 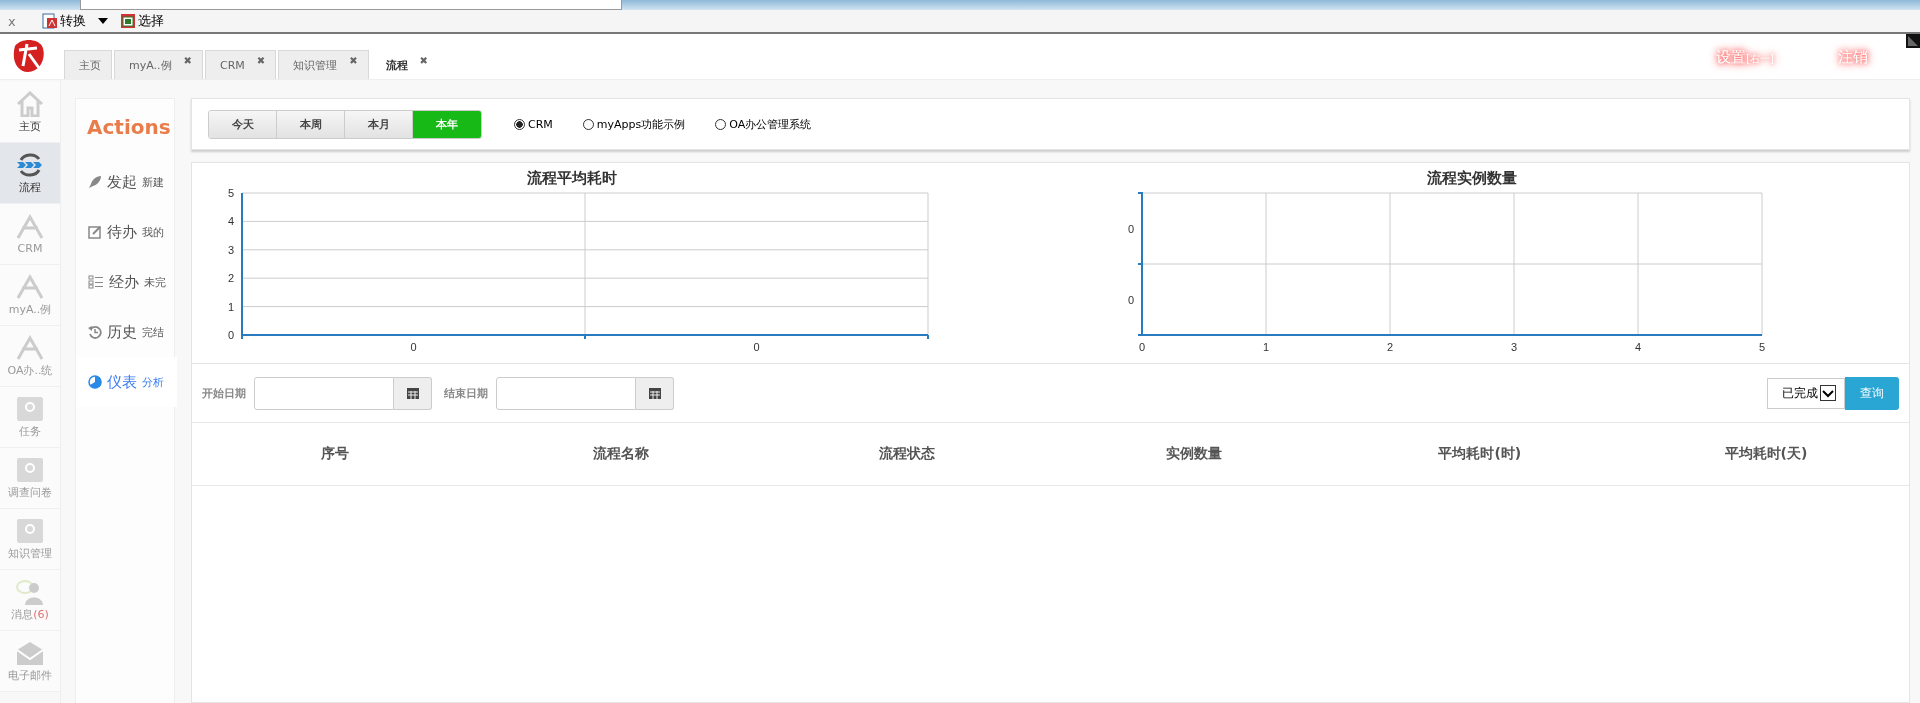 I want to click on convert-button: 转换, so click(x=63, y=21).